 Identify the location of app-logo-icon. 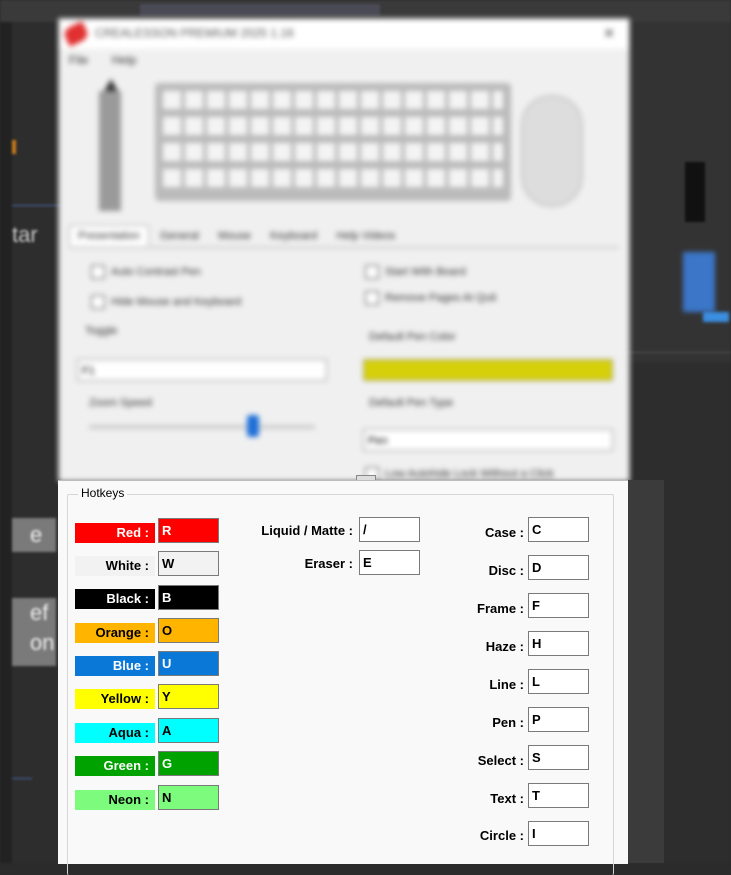
(76, 34).